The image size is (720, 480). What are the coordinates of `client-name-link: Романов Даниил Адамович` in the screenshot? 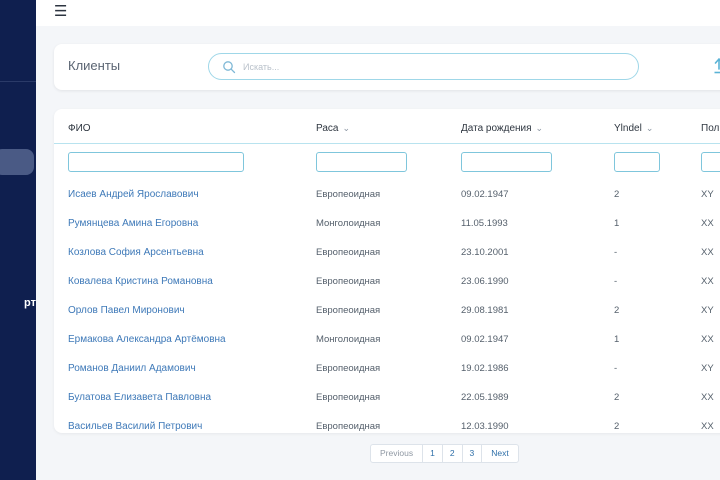 It's located at (132, 368).